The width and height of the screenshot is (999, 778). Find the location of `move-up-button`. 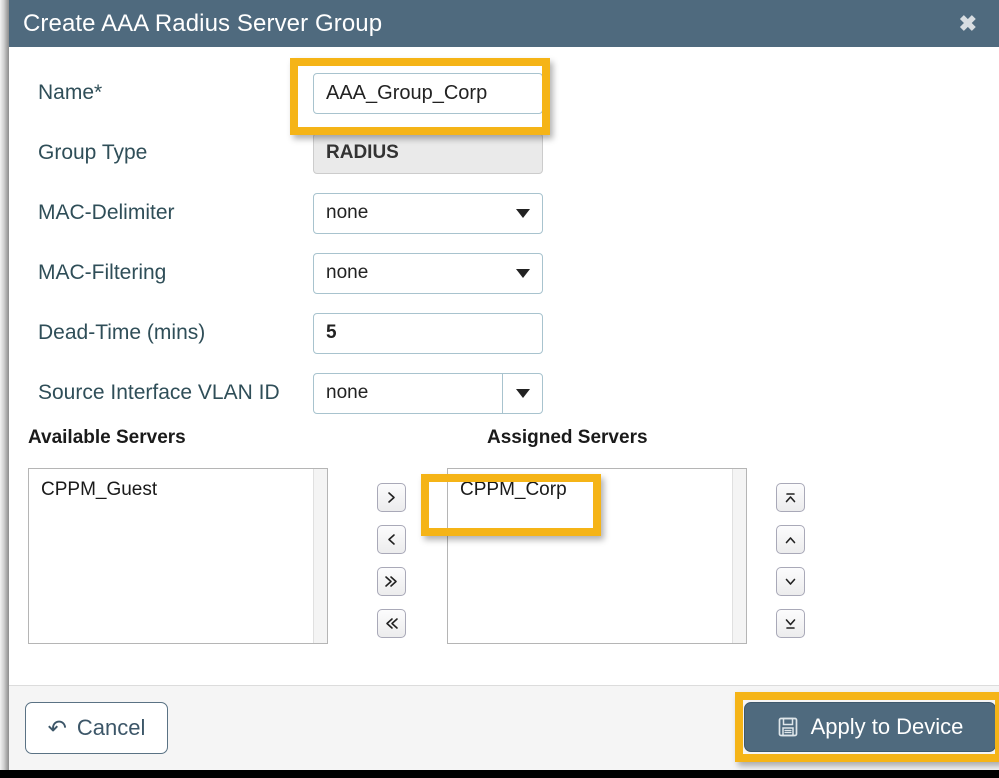

move-up-button is located at coordinates (790, 539).